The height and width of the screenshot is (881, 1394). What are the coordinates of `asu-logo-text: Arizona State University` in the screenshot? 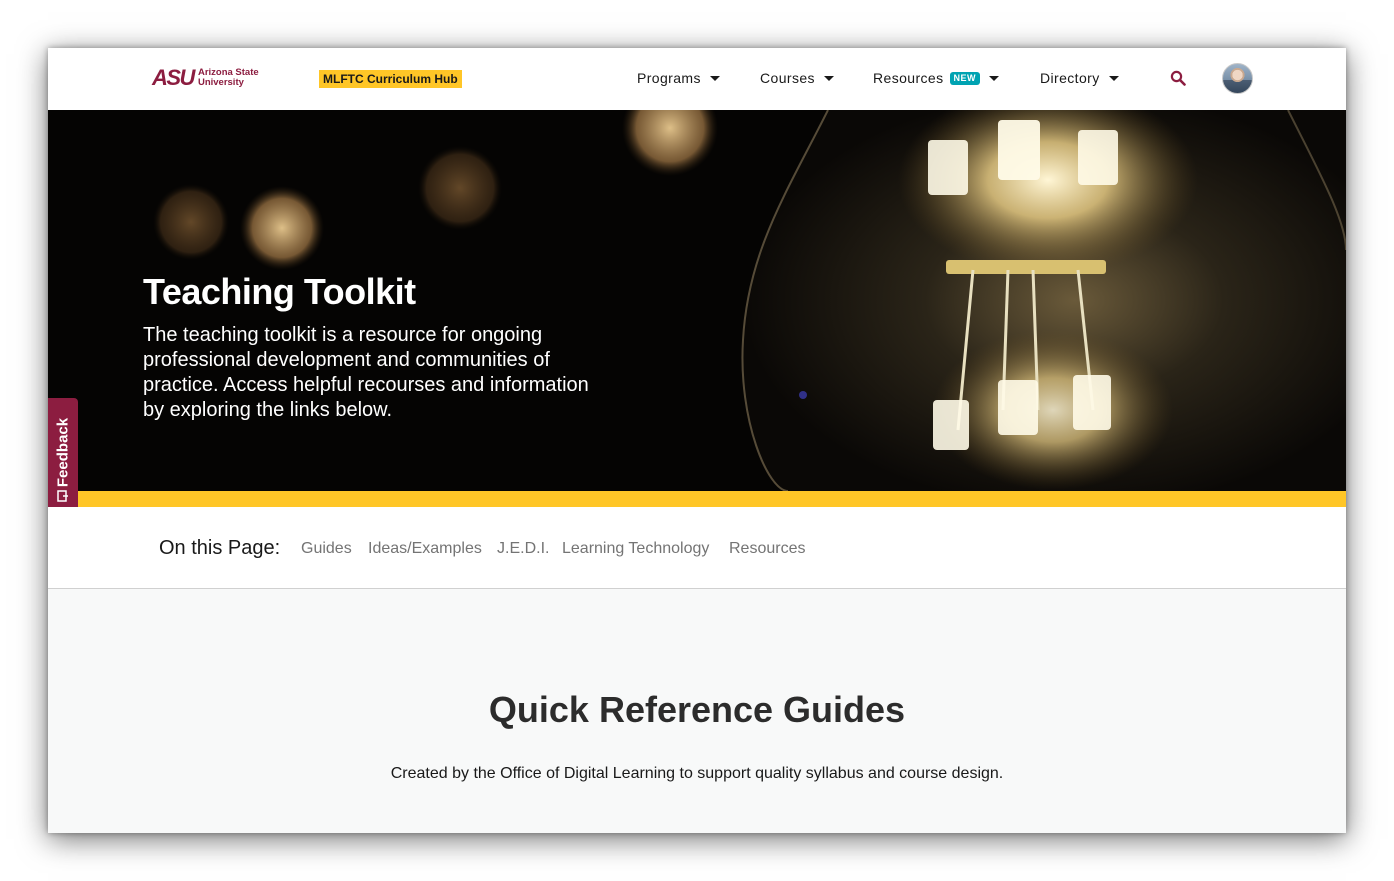 It's located at (228, 78).